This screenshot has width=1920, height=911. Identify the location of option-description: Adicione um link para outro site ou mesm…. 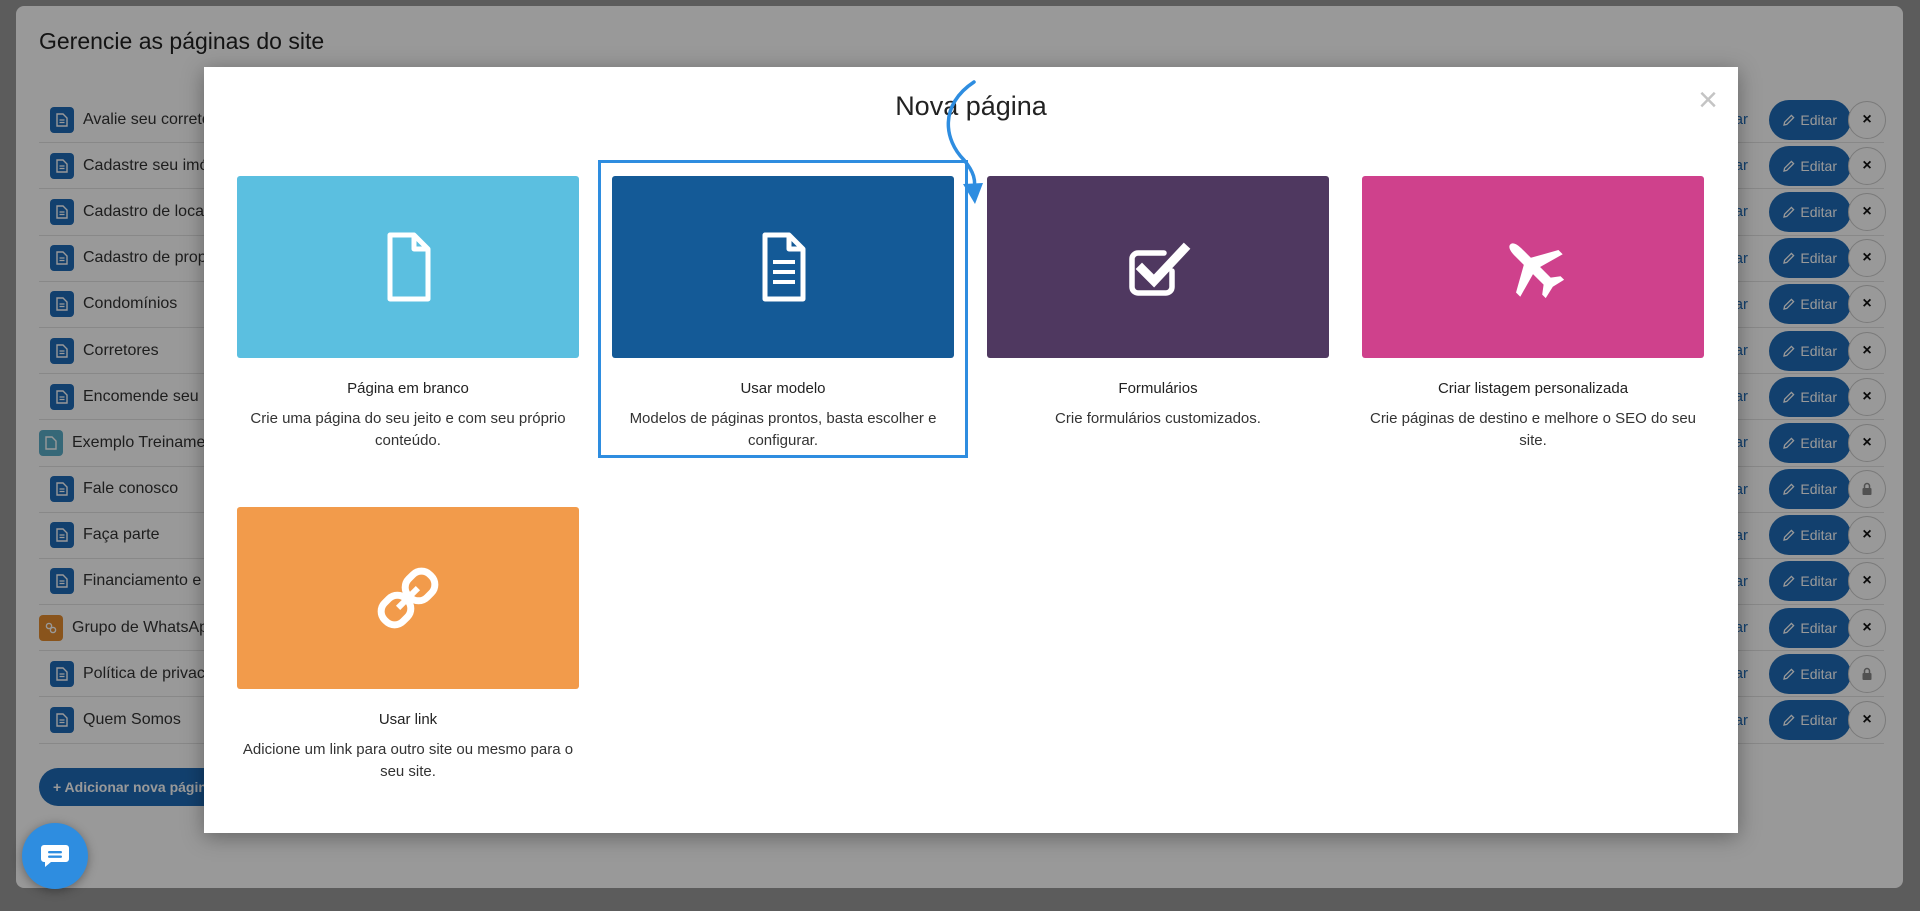
(408, 760).